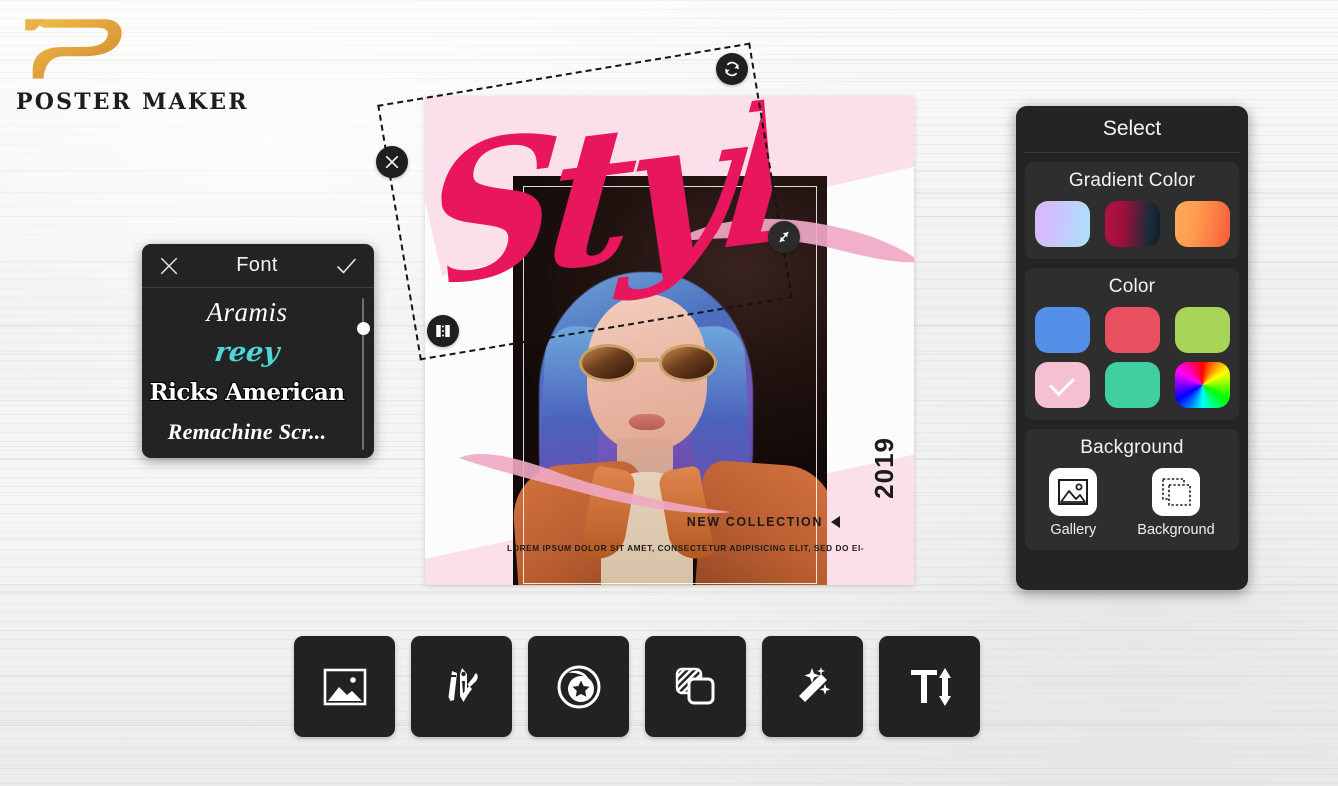 This screenshot has height=786, width=1338. I want to click on gallery-tile, so click(1073, 492).